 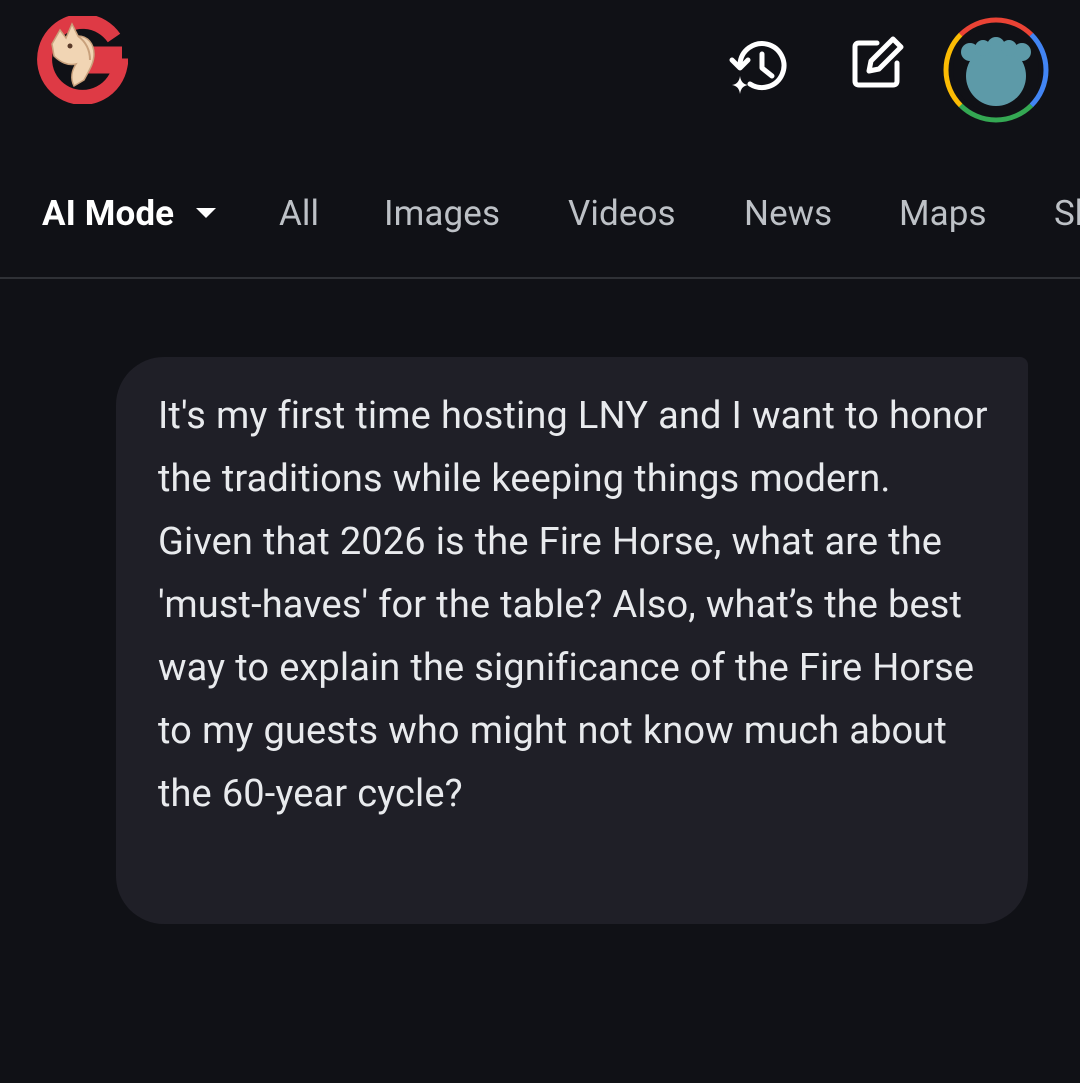 I want to click on search-tabs: AI Mode All Images Videos News Maps Sh, so click(x=540, y=215).